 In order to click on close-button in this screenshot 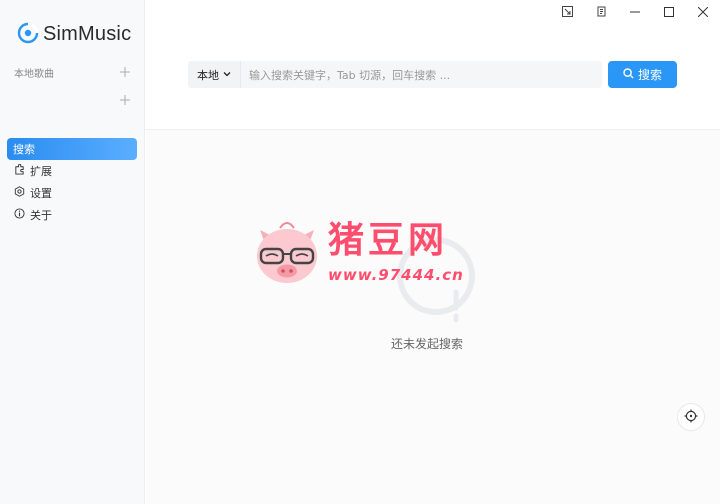, I will do `click(703, 13)`.